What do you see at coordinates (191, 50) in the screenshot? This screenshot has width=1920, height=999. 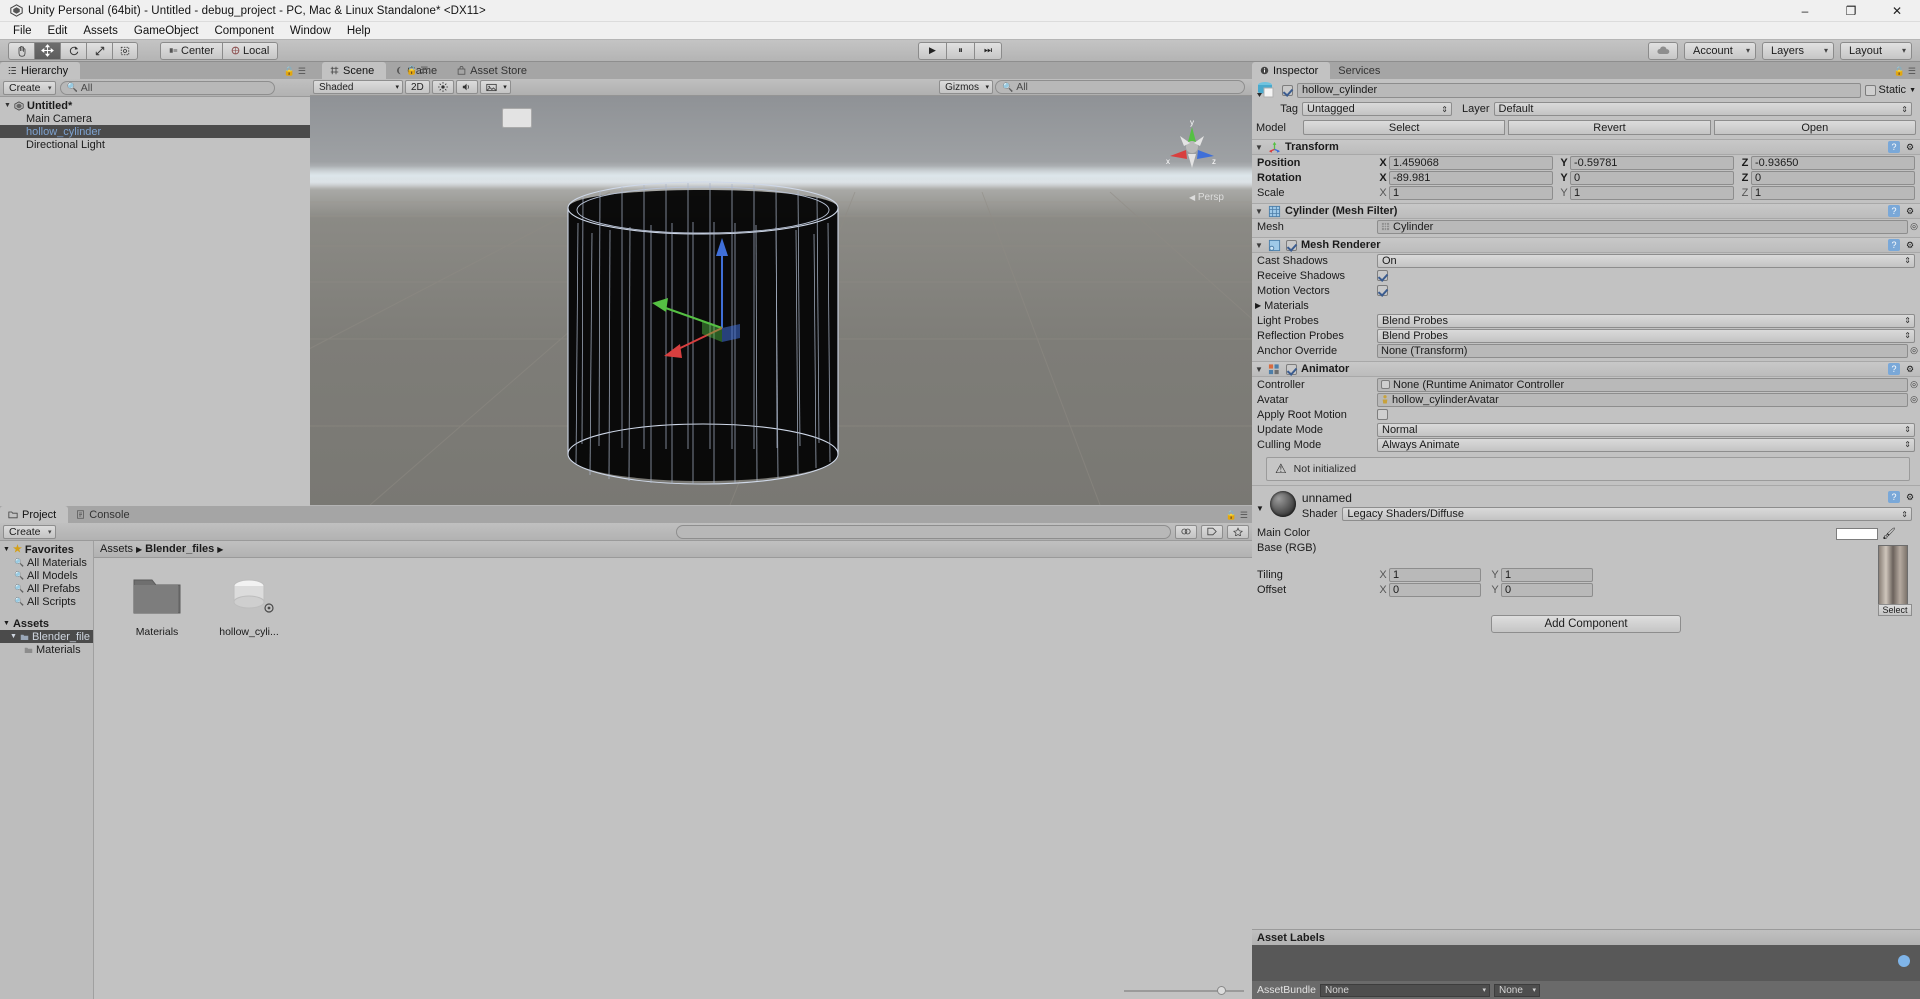 I see `pivot-mode-button: Center` at bounding box center [191, 50].